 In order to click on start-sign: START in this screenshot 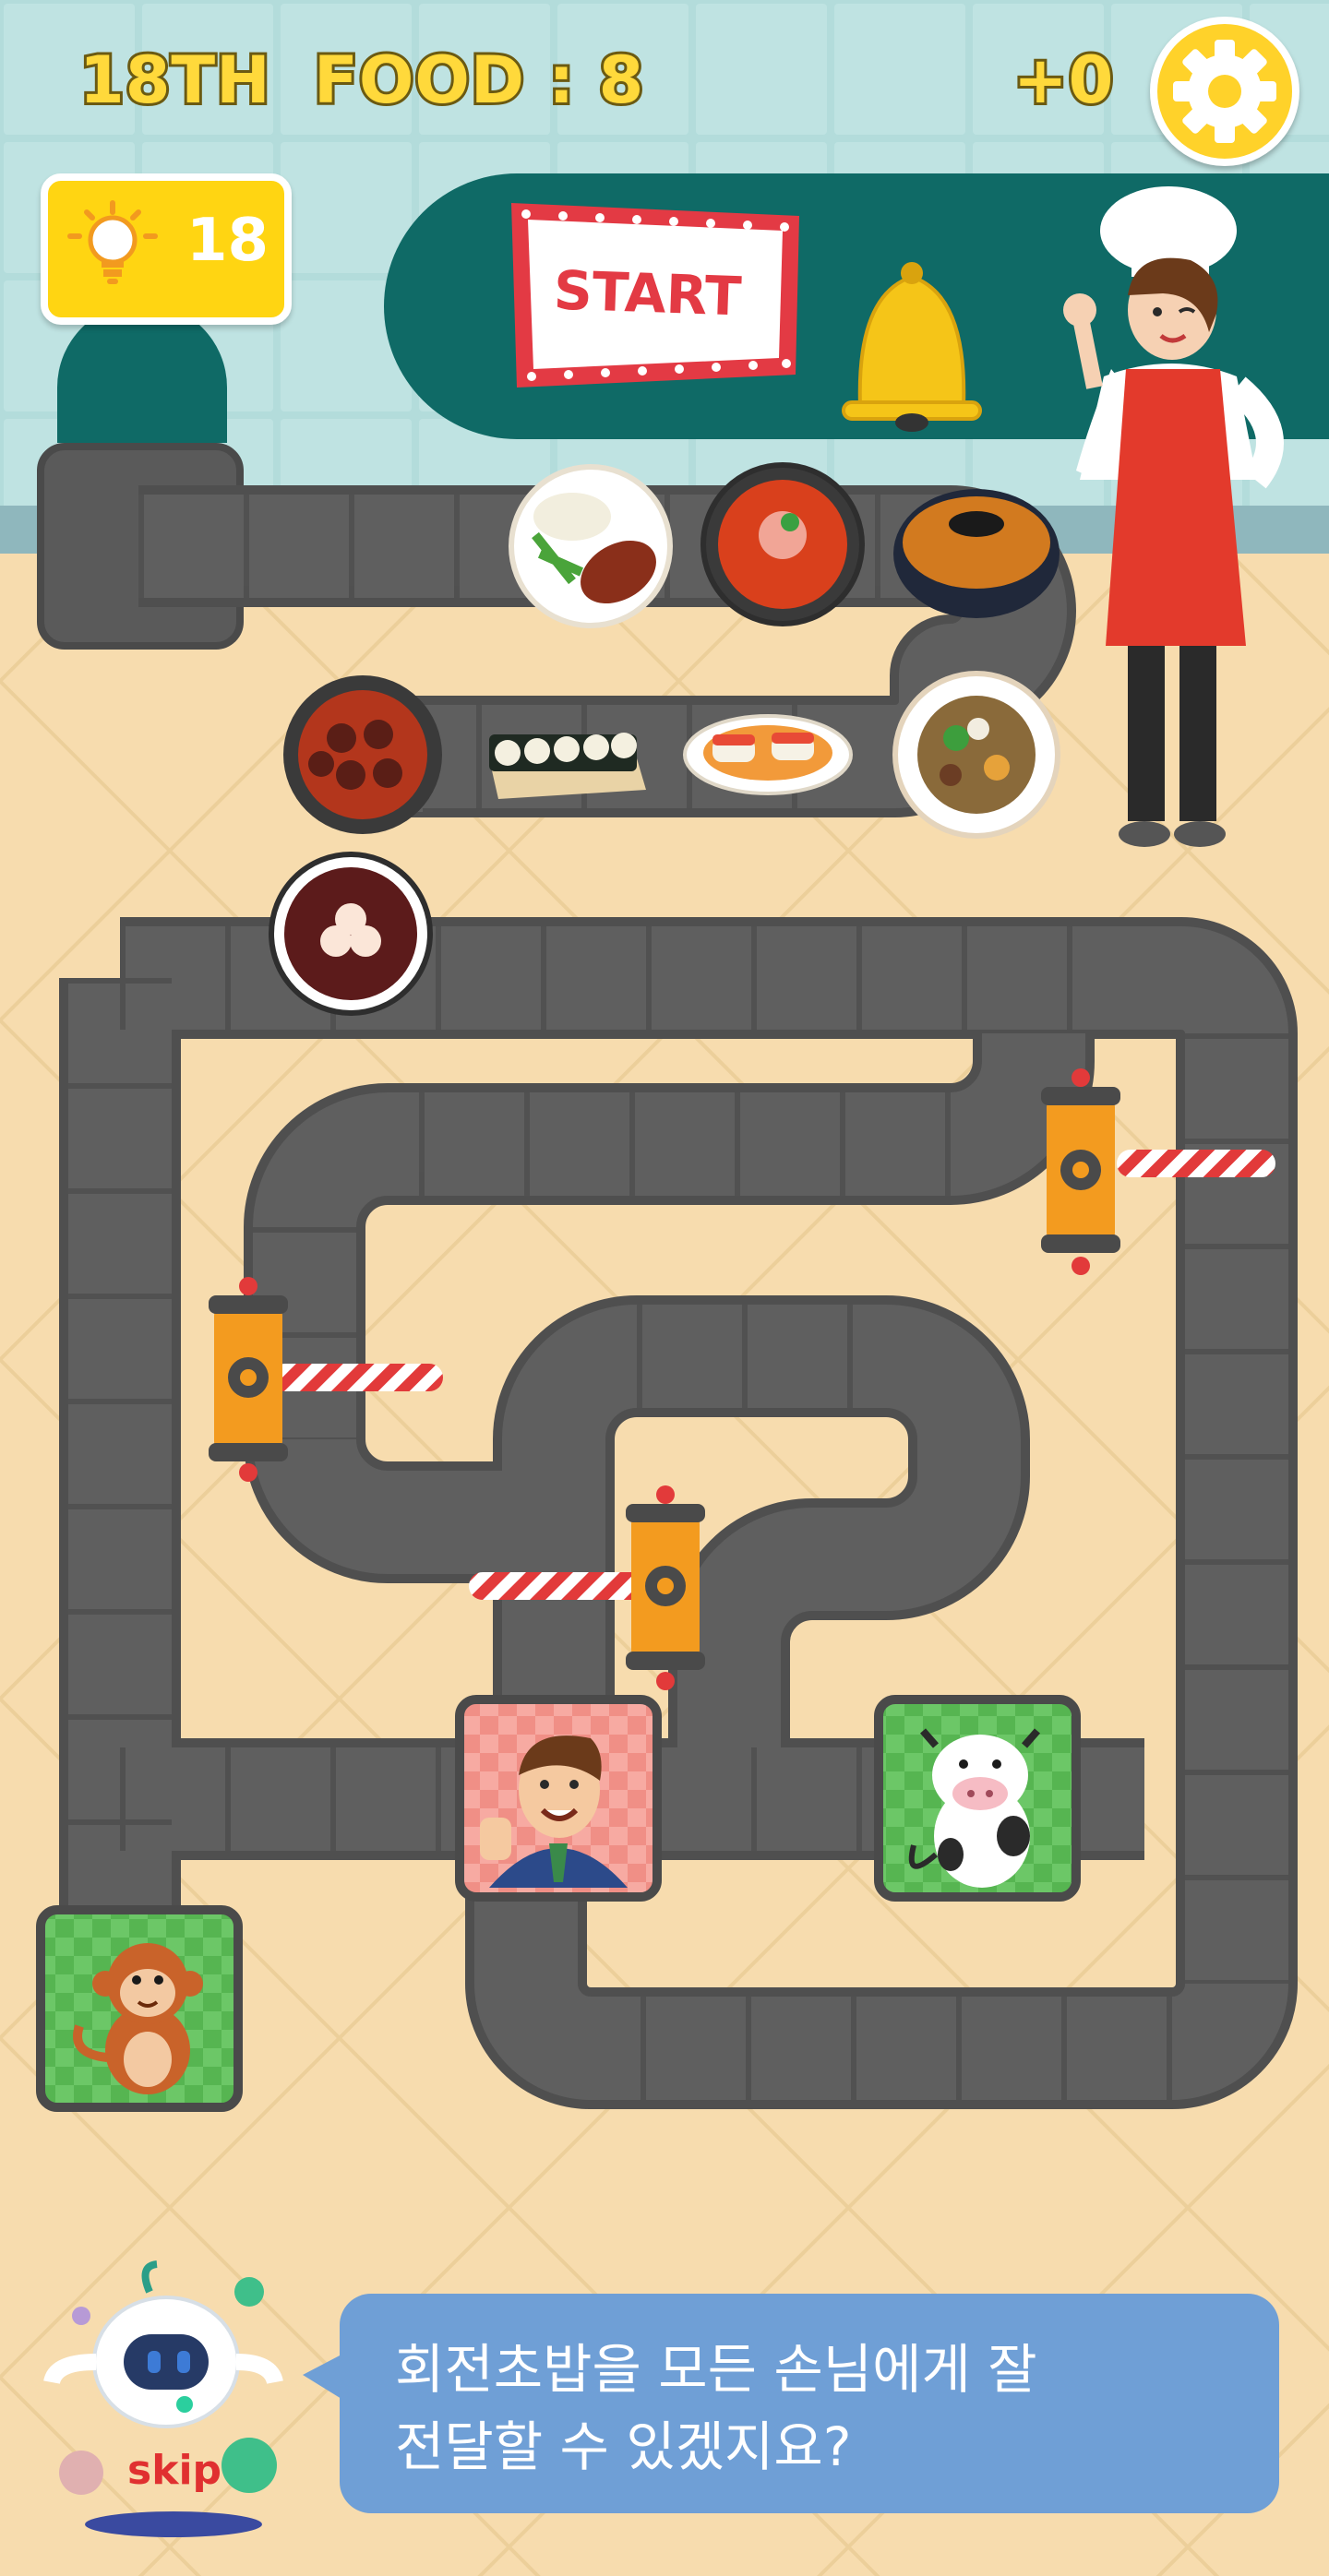, I will do `click(656, 295)`.